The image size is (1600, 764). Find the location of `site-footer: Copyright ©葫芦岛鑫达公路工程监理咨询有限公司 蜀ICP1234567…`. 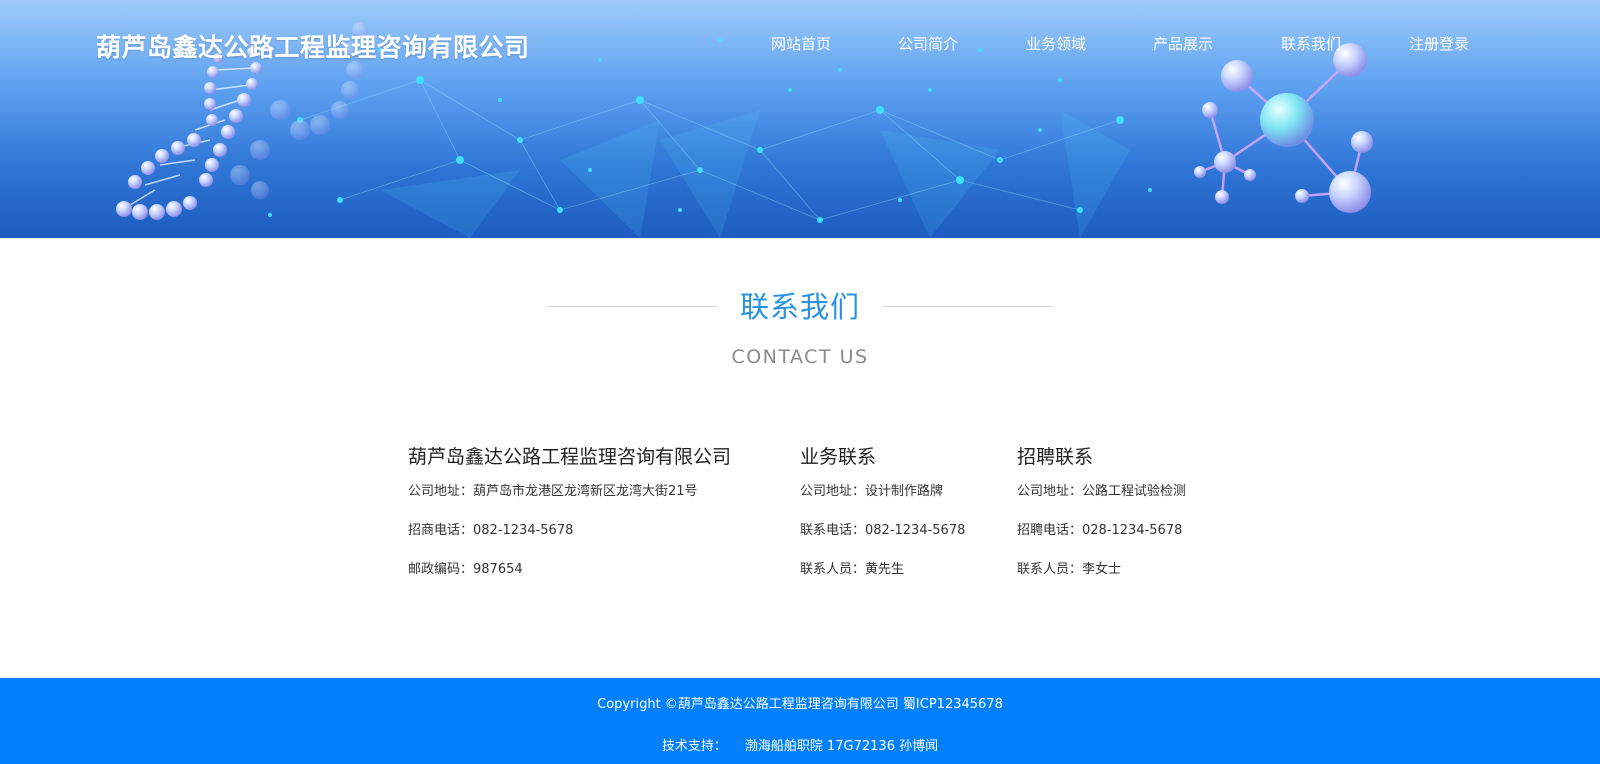

site-footer: Copyright ©葫芦岛鑫达公路工程监理咨询有限公司 蜀ICP1234567… is located at coordinates (800, 721).